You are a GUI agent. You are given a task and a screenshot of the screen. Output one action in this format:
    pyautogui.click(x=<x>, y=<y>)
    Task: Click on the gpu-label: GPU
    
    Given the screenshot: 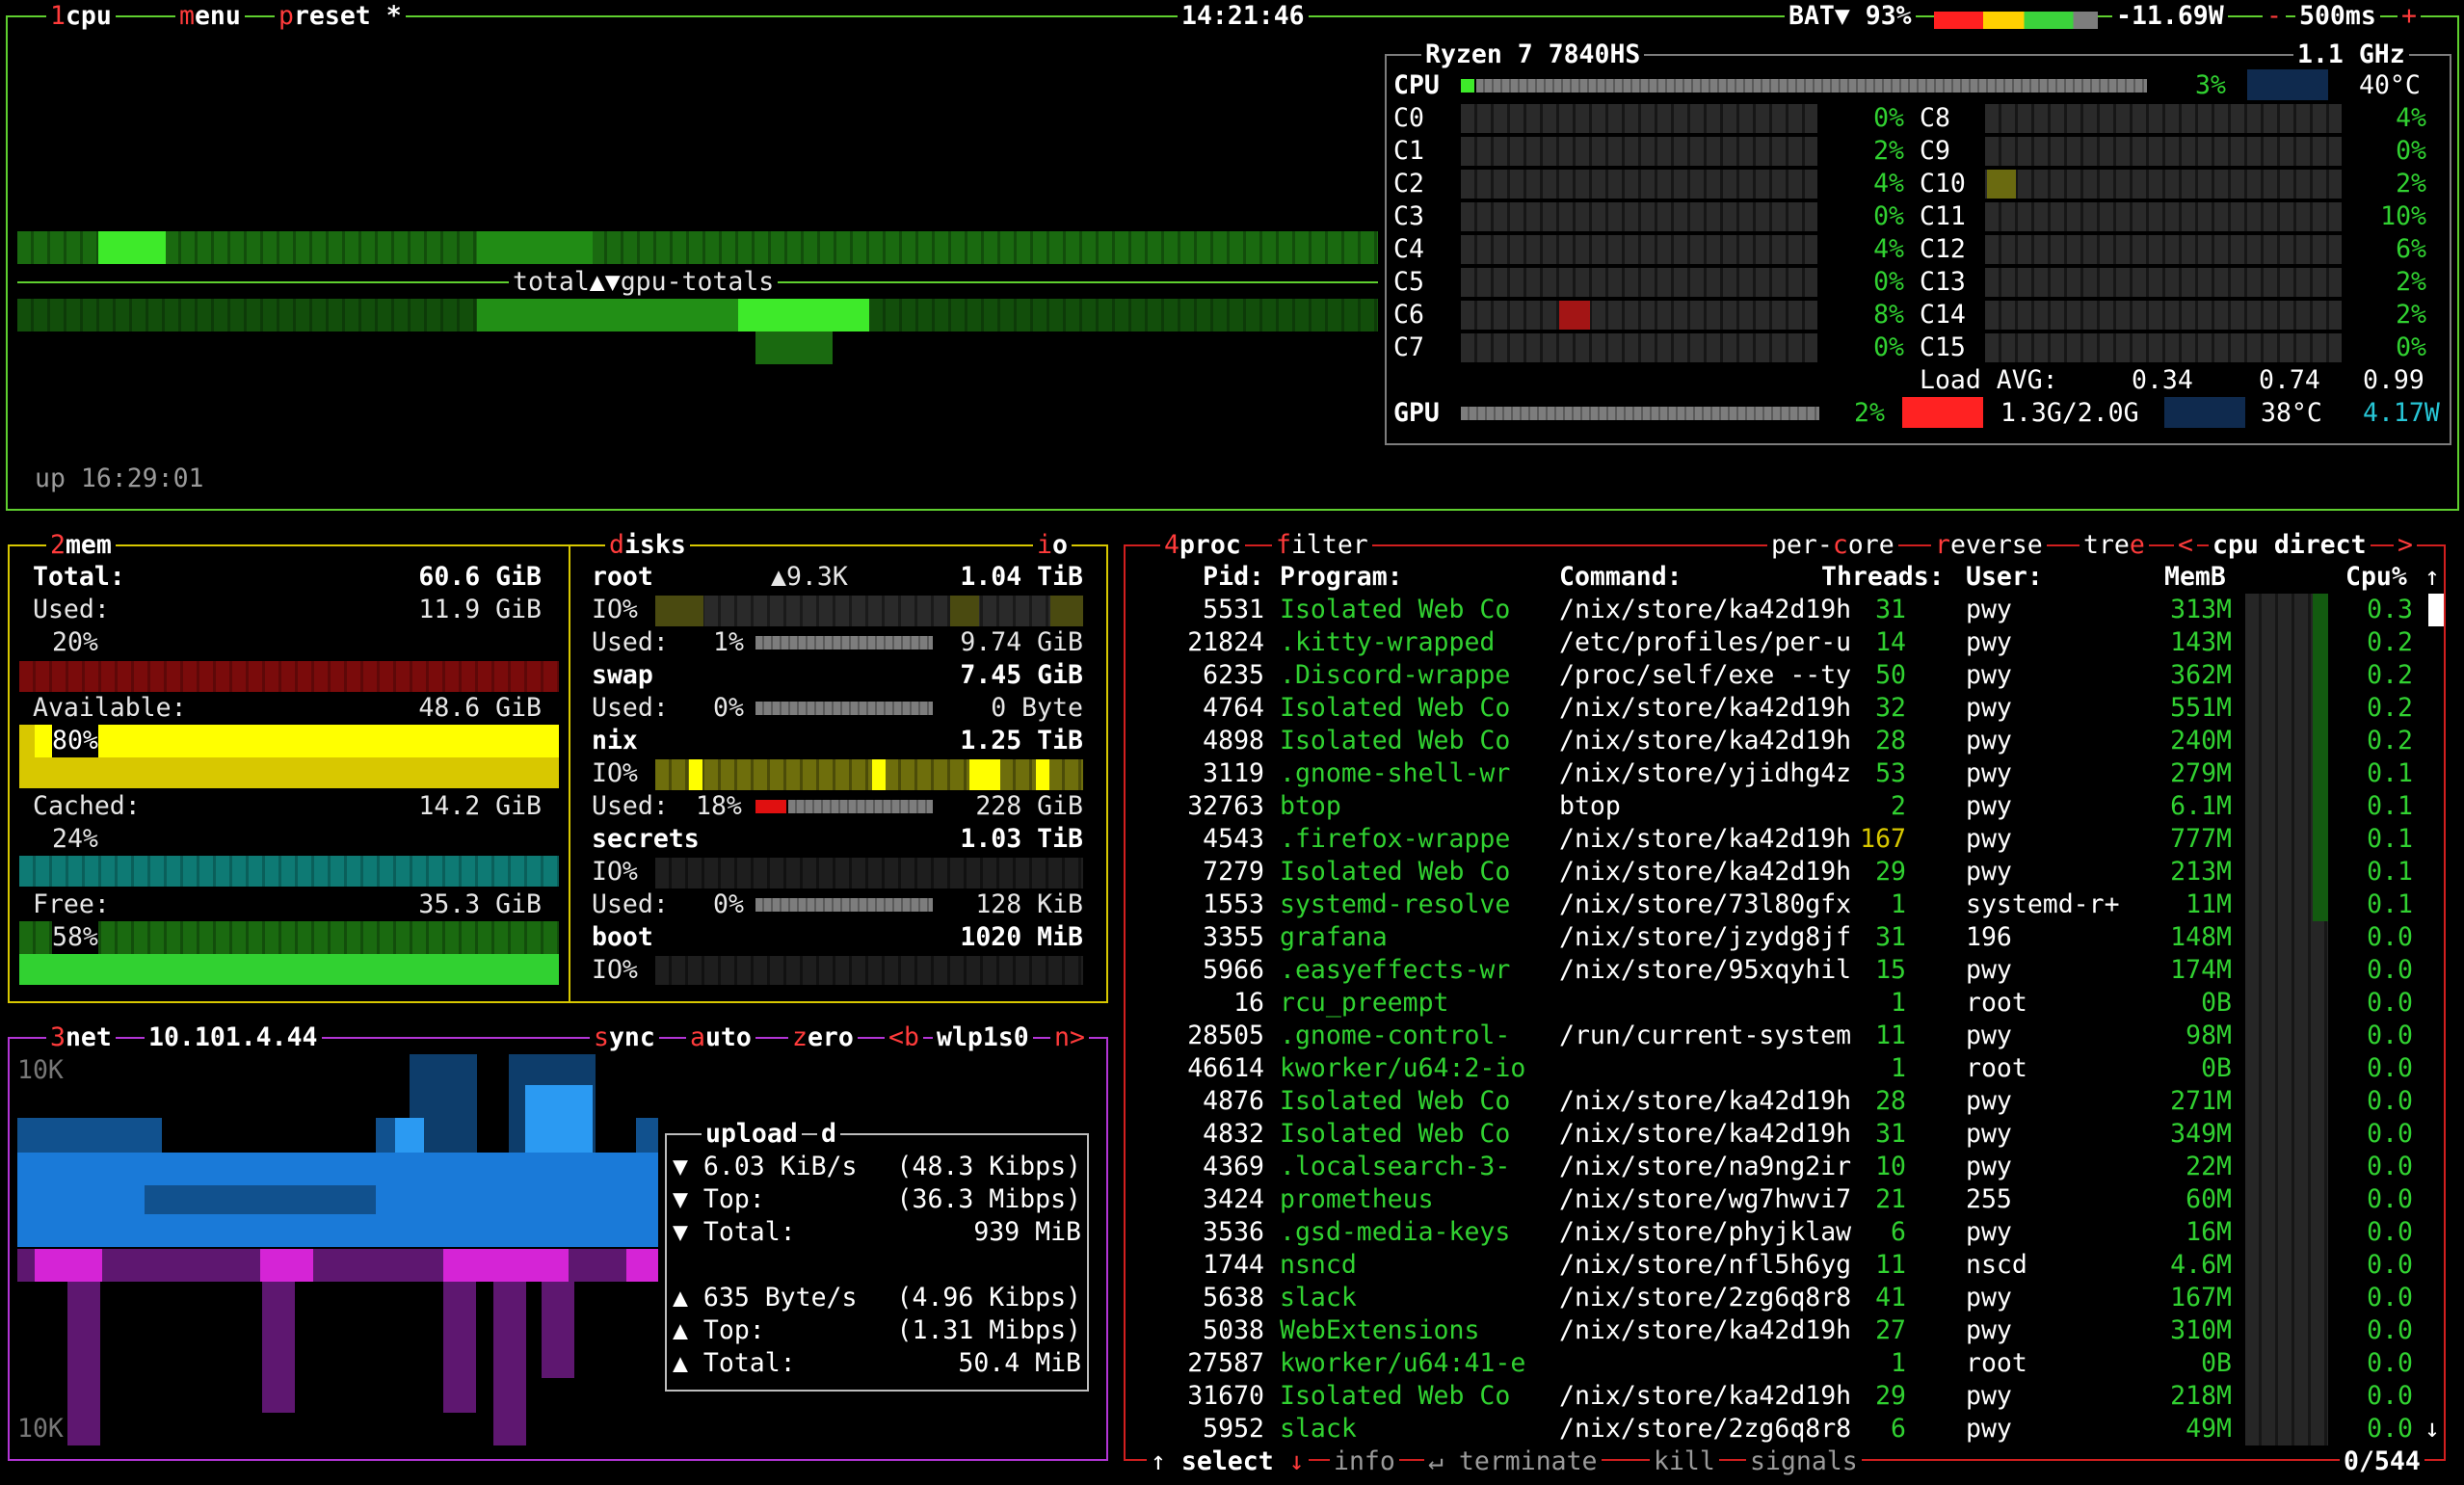 What is the action you would take?
    pyautogui.click(x=1416, y=413)
    